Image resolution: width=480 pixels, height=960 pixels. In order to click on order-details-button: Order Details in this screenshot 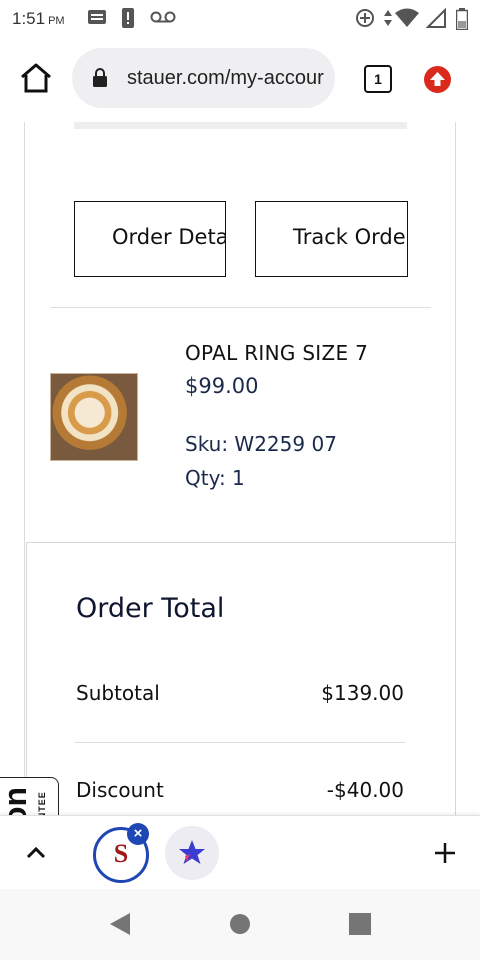, I will do `click(150, 239)`.